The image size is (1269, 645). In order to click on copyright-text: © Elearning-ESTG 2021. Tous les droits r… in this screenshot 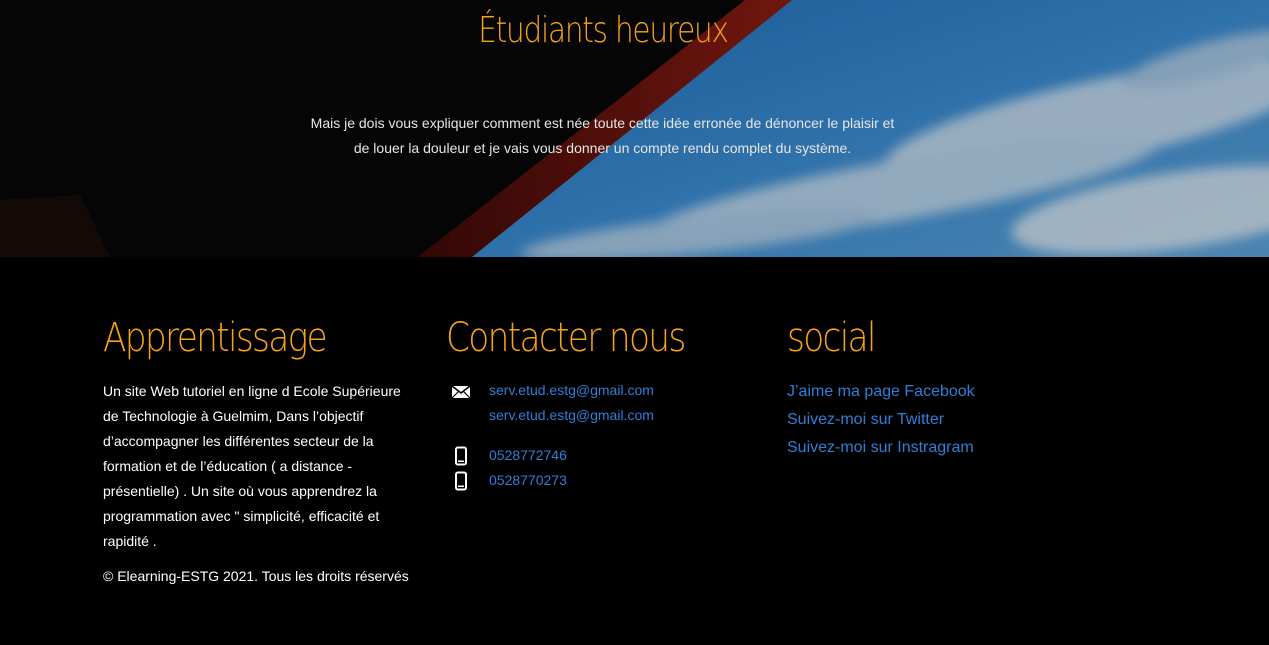, I will do `click(256, 576)`.